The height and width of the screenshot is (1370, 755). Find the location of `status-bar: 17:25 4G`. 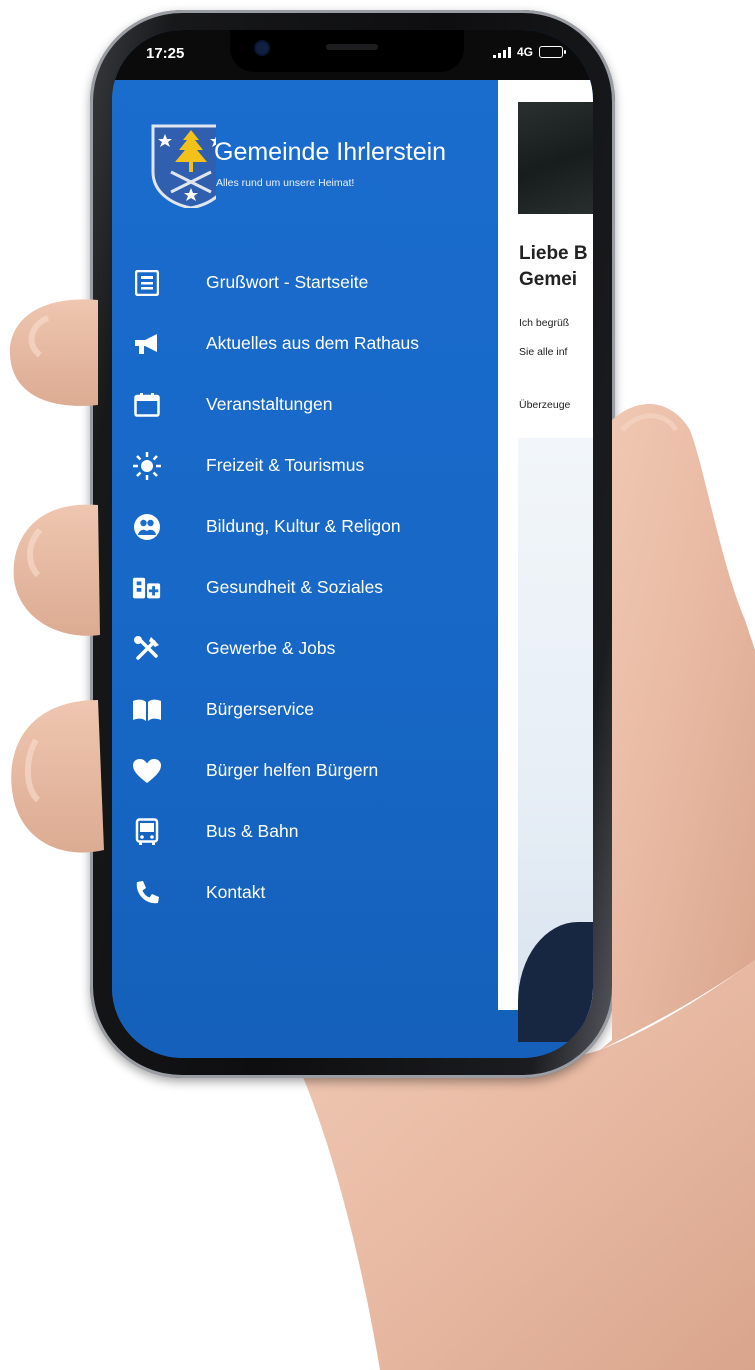

status-bar: 17:25 4G is located at coordinates (352, 55).